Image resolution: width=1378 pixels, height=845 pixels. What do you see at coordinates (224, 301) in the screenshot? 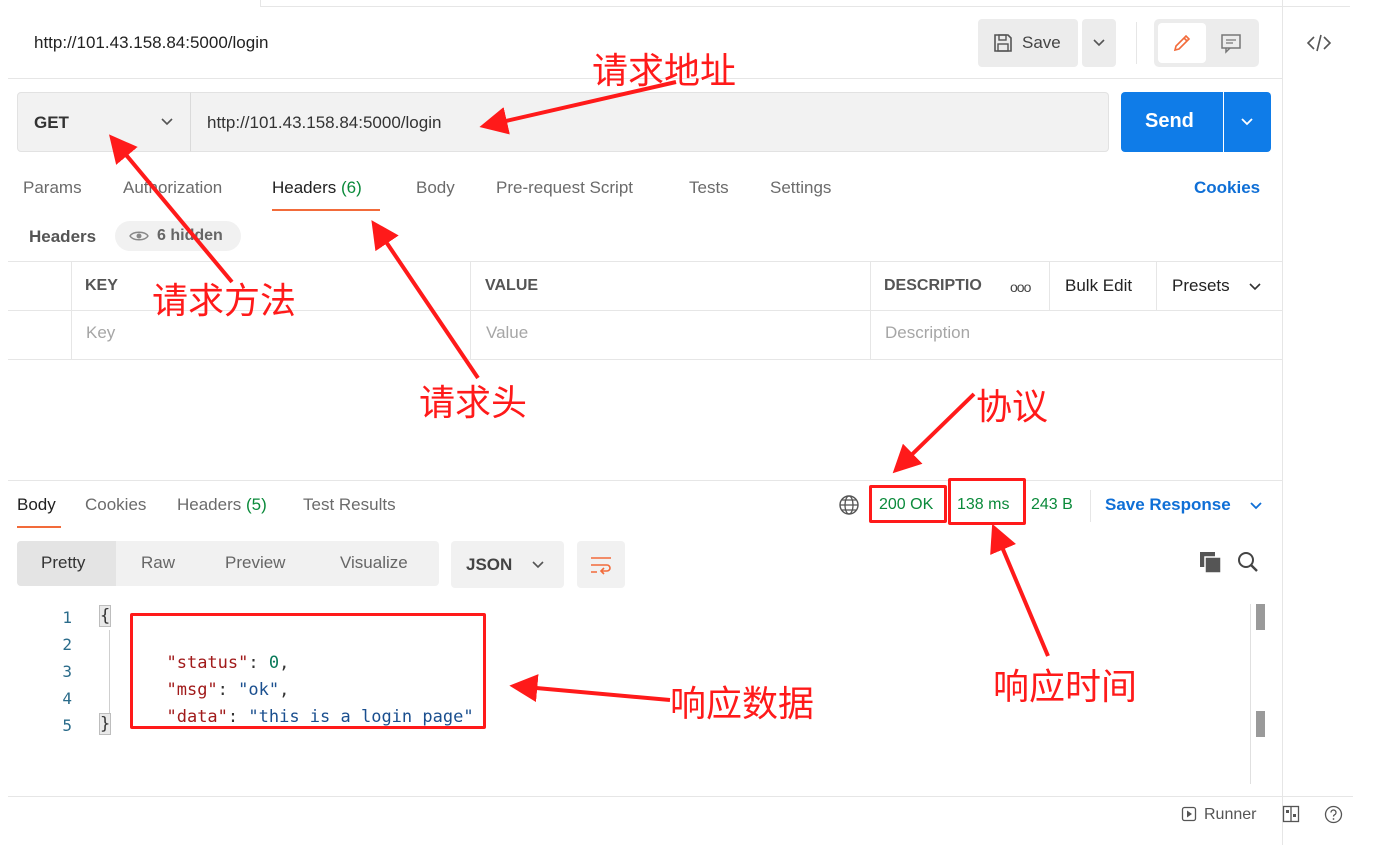
I see `annotation-method: 请求方法` at bounding box center [224, 301].